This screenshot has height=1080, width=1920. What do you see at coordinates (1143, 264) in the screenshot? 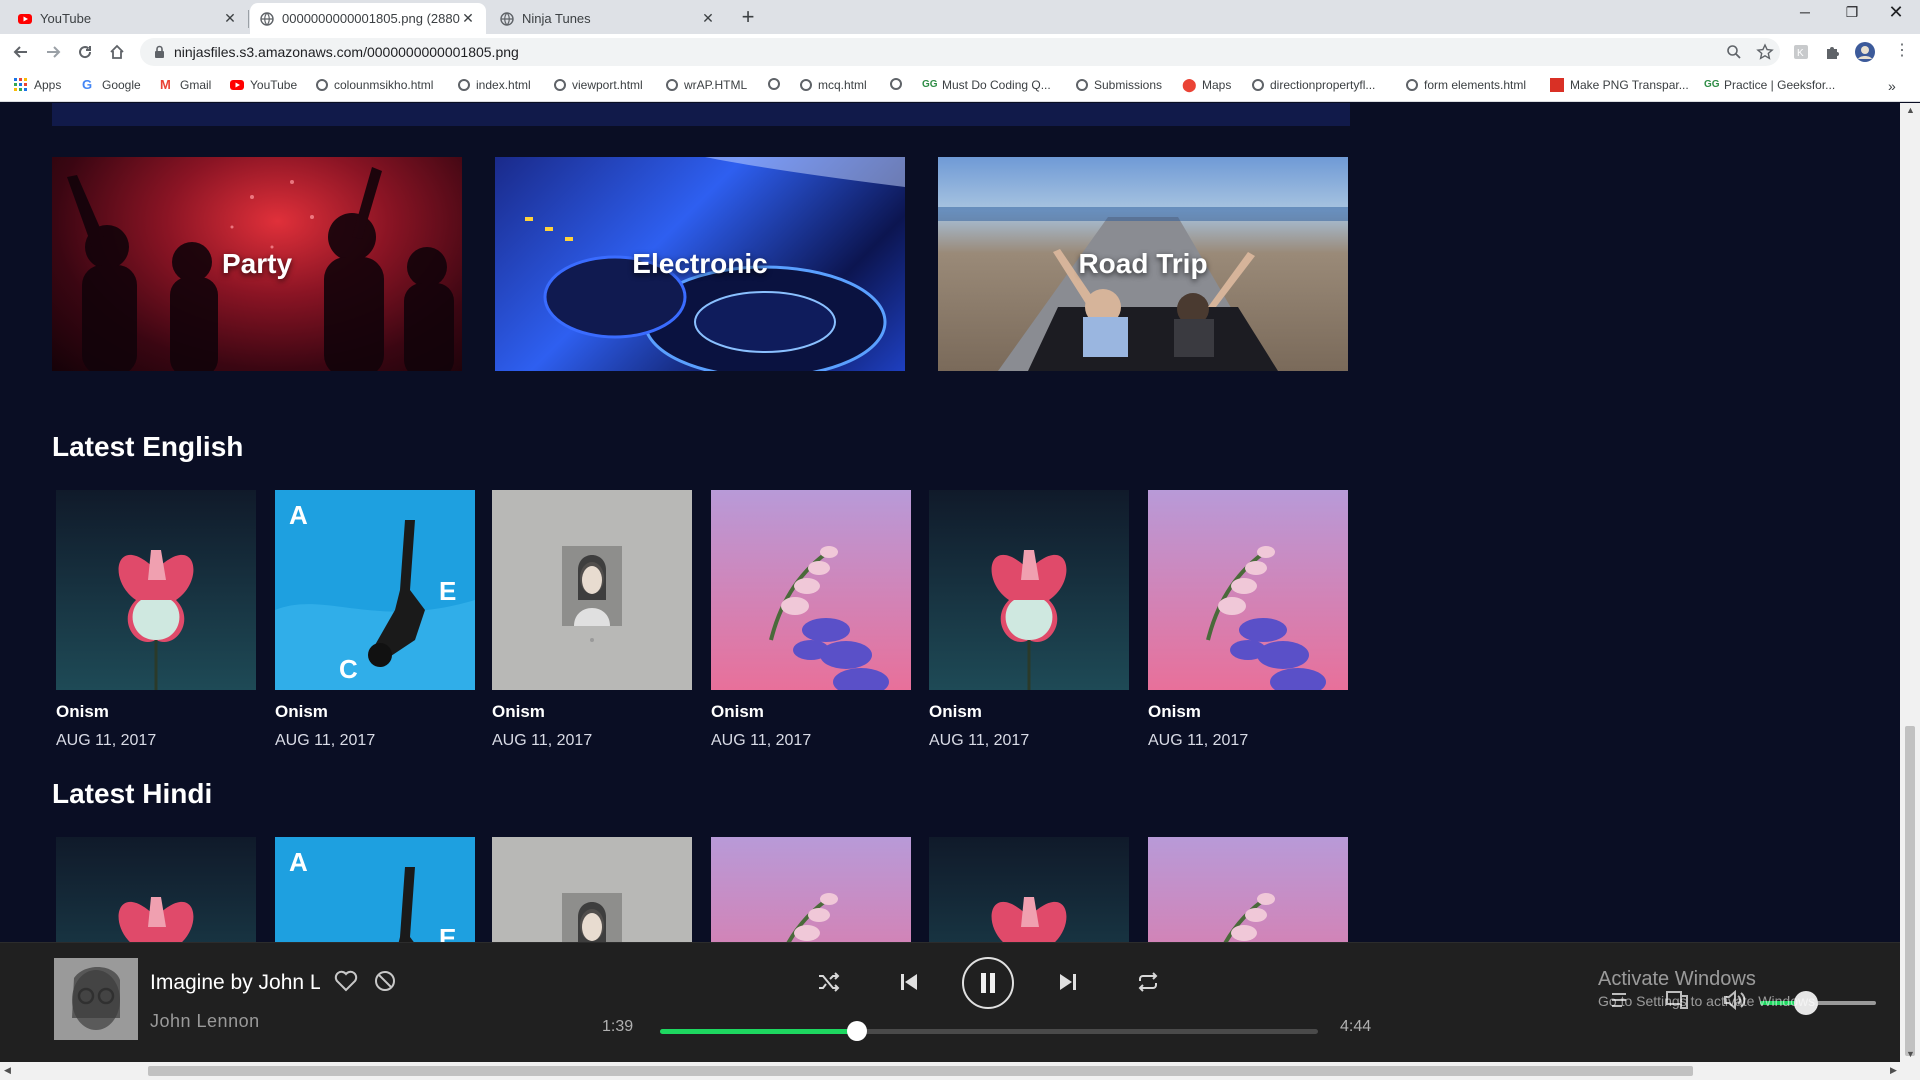
I see `mood-card-road-trip: Road Trip` at bounding box center [1143, 264].